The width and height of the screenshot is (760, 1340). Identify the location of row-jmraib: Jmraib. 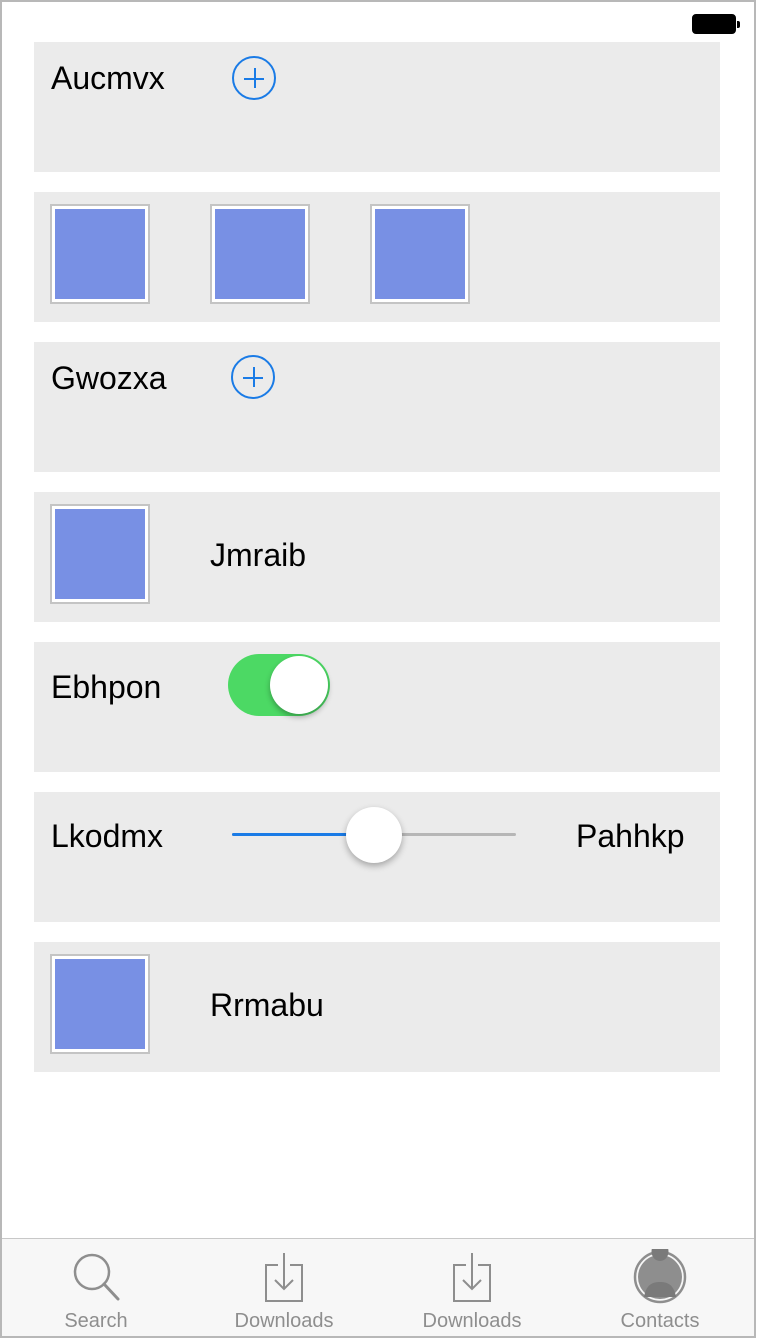
(377, 557).